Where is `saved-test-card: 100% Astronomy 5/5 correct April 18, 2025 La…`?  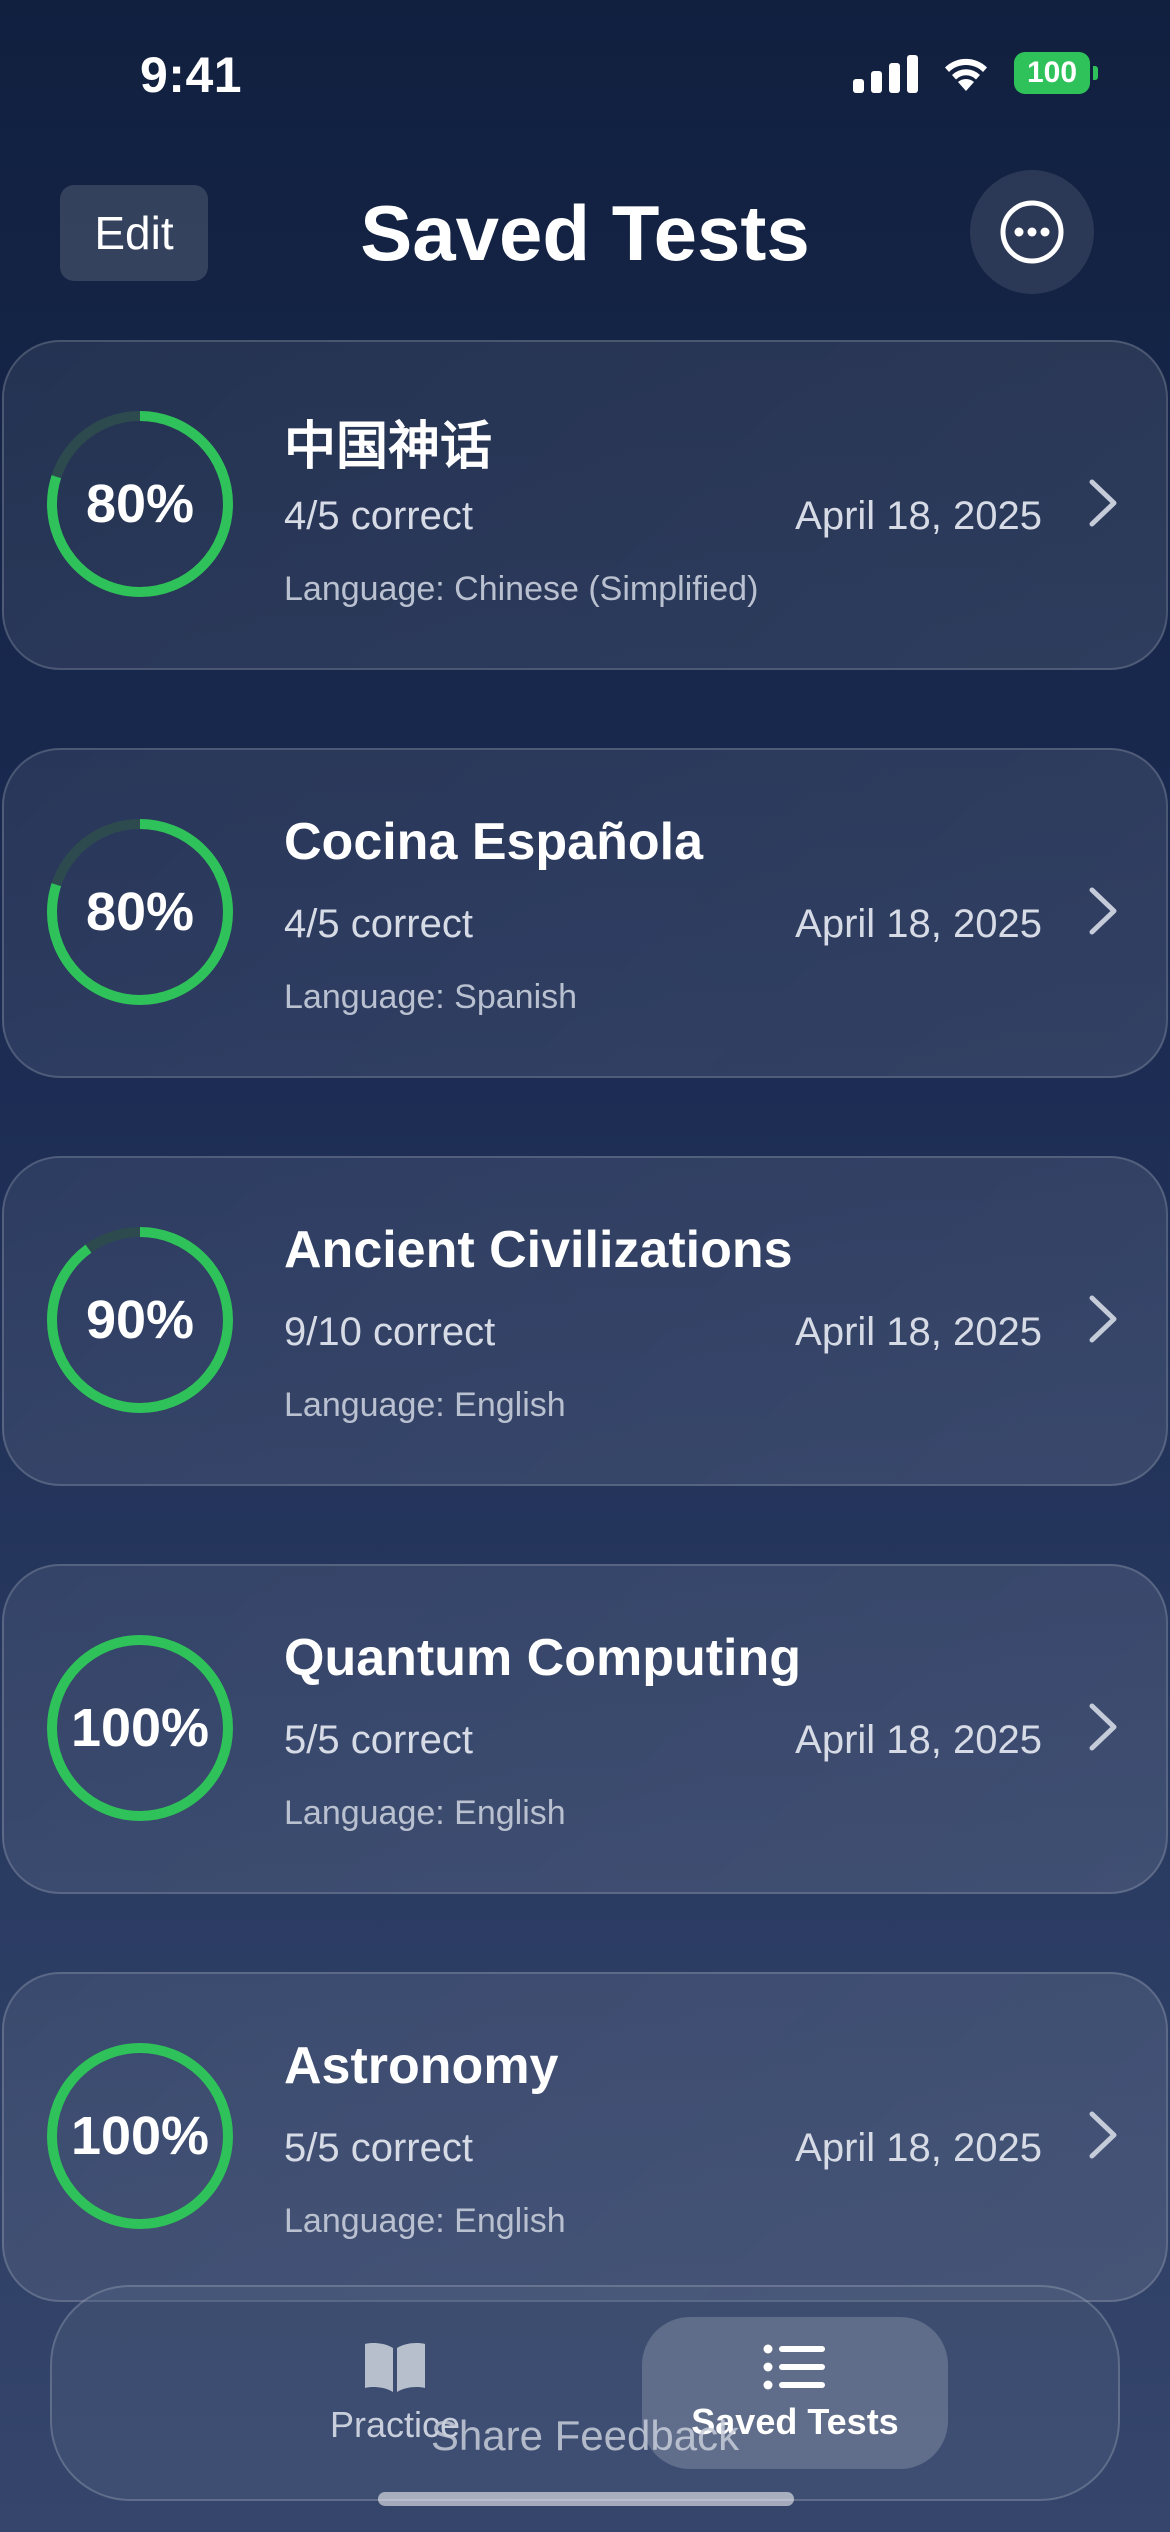
saved-test-card: 100% Astronomy 5/5 correct April 18, 2025 La… is located at coordinates (585, 2137).